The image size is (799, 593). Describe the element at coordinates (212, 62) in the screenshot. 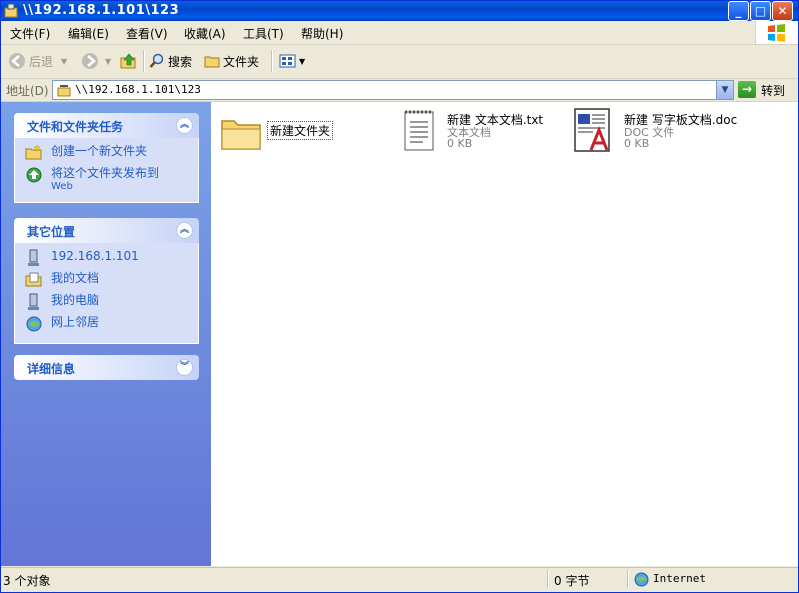

I see `folders-icon` at that location.